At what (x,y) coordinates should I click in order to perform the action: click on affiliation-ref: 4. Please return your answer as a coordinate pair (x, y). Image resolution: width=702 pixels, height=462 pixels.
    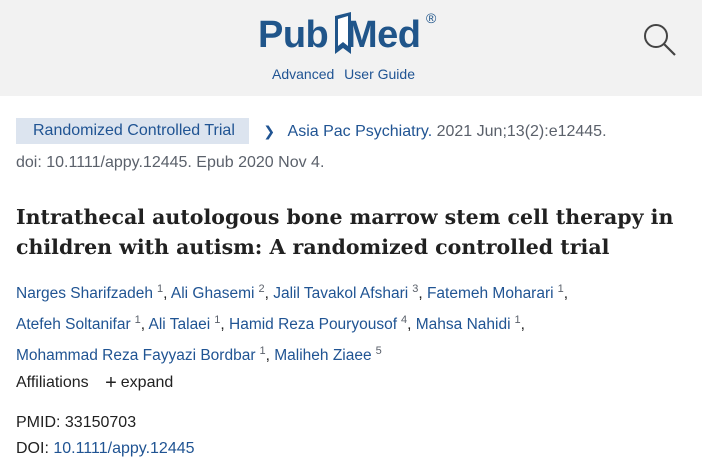
    Looking at the image, I should click on (404, 320).